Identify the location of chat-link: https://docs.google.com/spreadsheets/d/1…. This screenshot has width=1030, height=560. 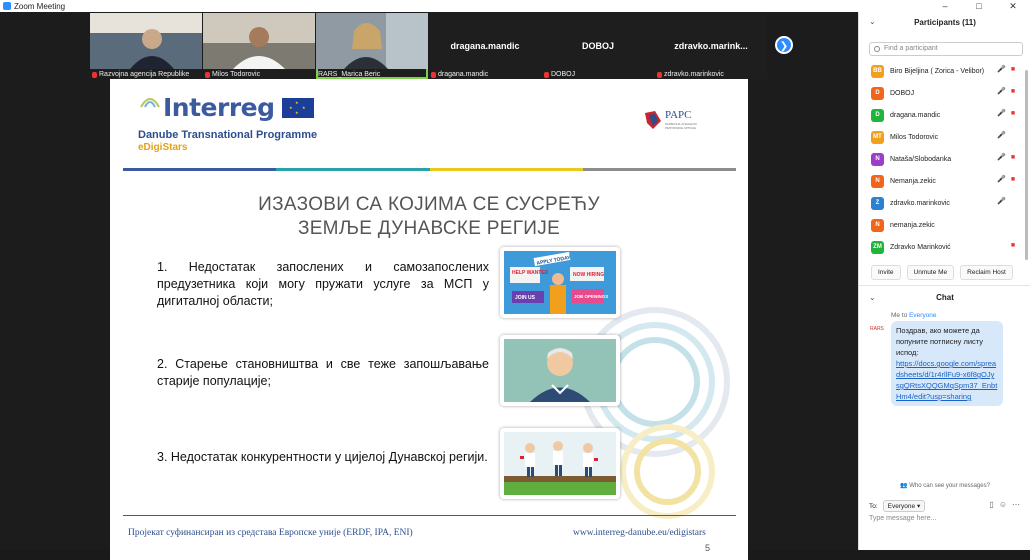
(947, 380).